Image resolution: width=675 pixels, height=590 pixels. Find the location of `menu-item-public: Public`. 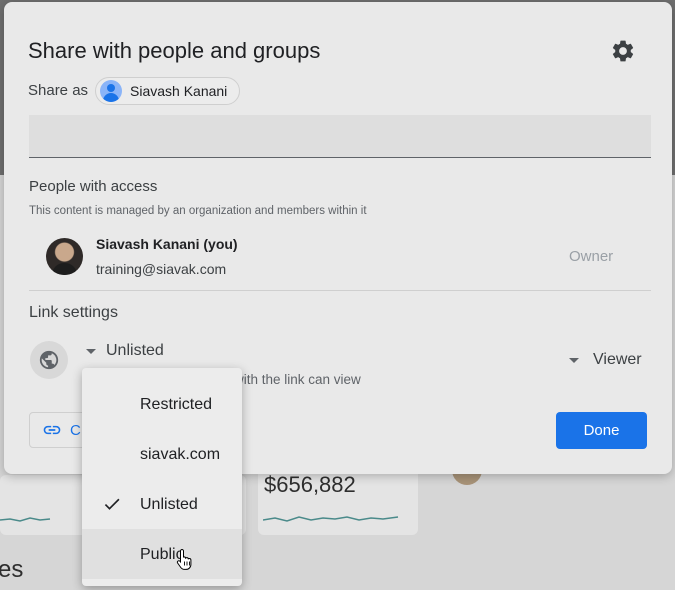

menu-item-public: Public is located at coordinates (162, 554).